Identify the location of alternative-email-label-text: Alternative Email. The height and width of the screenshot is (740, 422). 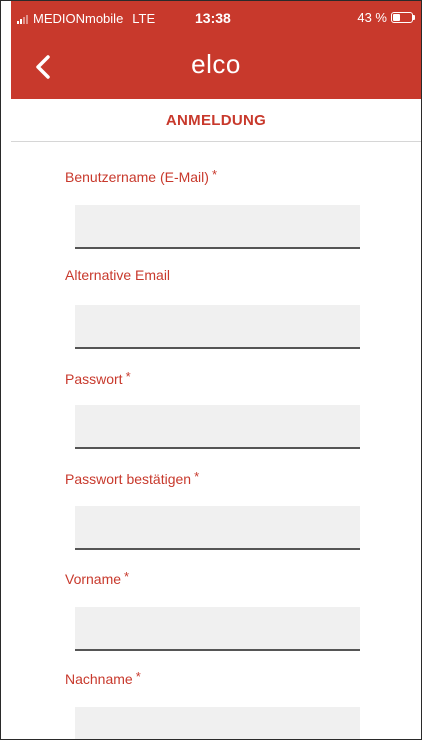
(118, 275).